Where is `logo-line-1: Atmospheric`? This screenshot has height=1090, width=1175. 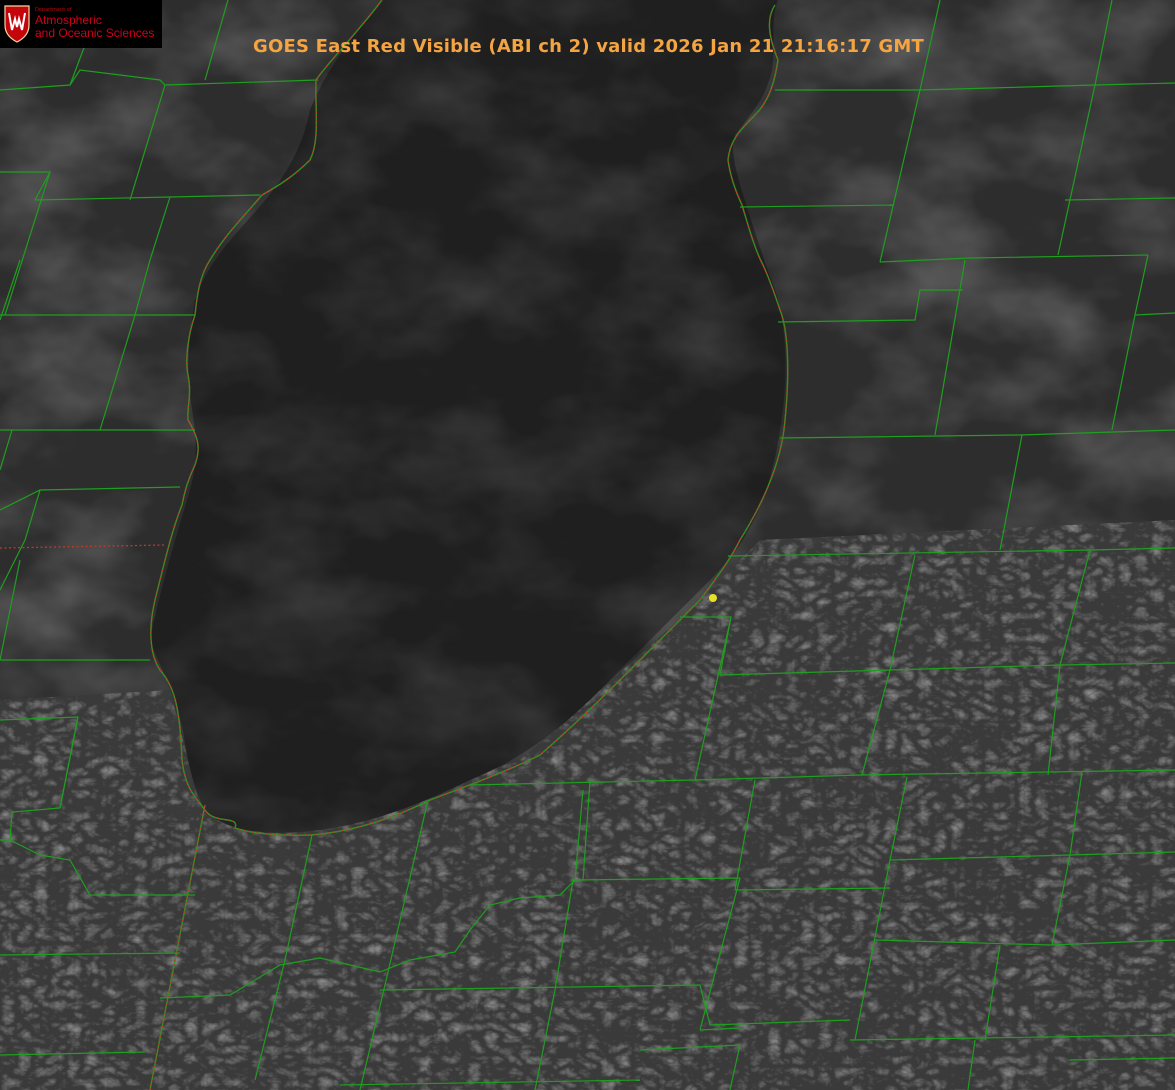
logo-line-1: Atmospheric is located at coordinates (68, 20).